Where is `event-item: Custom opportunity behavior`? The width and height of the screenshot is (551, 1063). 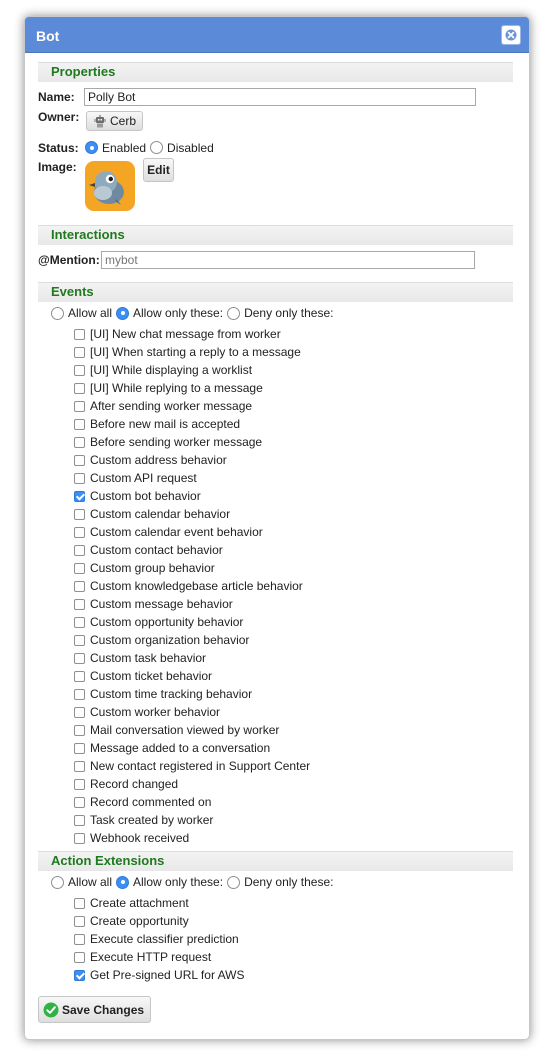
event-item: Custom opportunity behavior is located at coordinates (275, 622).